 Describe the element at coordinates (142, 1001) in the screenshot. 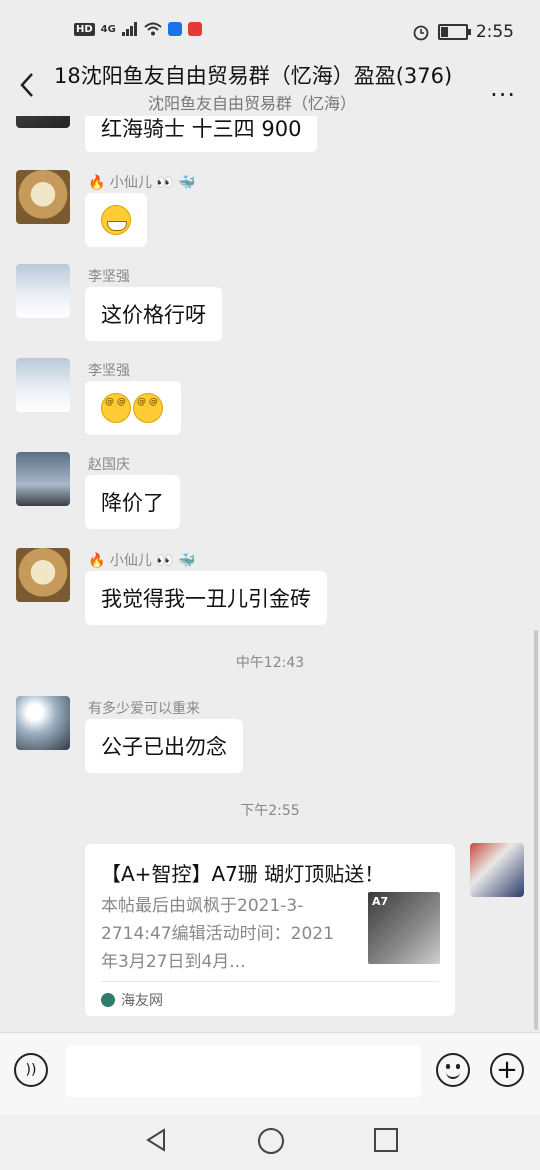

I see `source-label: 海友网` at that location.